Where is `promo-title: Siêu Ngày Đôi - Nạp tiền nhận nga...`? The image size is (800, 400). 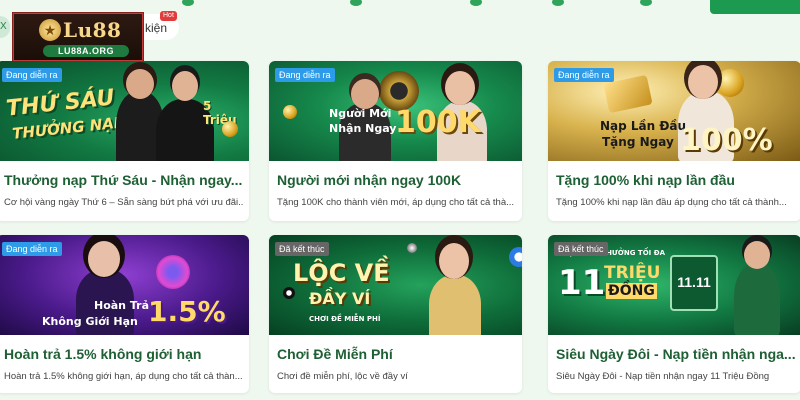 promo-title: Siêu Ngày Đôi - Nạp tiền nhận nga... is located at coordinates (676, 354).